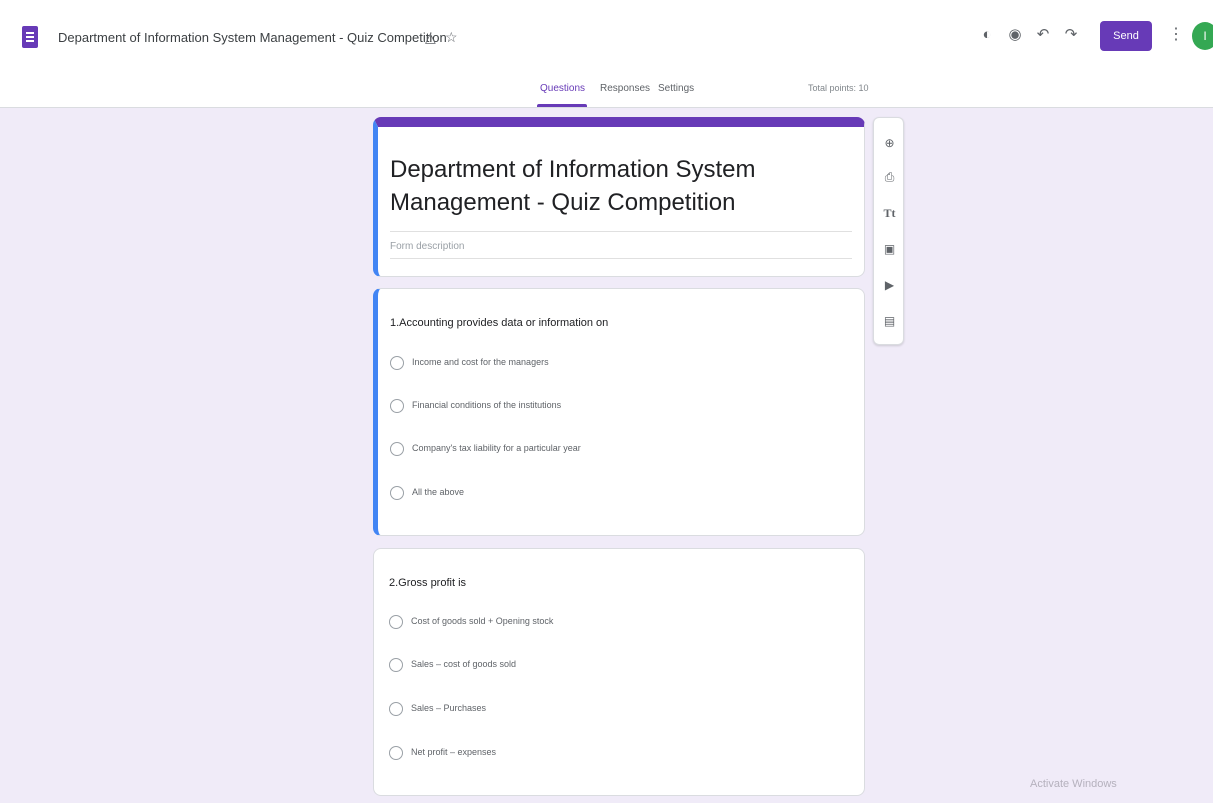 The width and height of the screenshot is (1213, 803). I want to click on forms-logo-icon, so click(30, 37).